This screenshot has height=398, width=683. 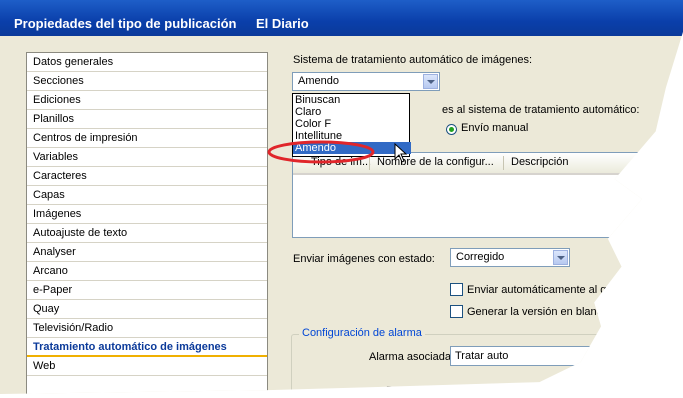 I want to click on radio-manual, so click(x=451, y=129).